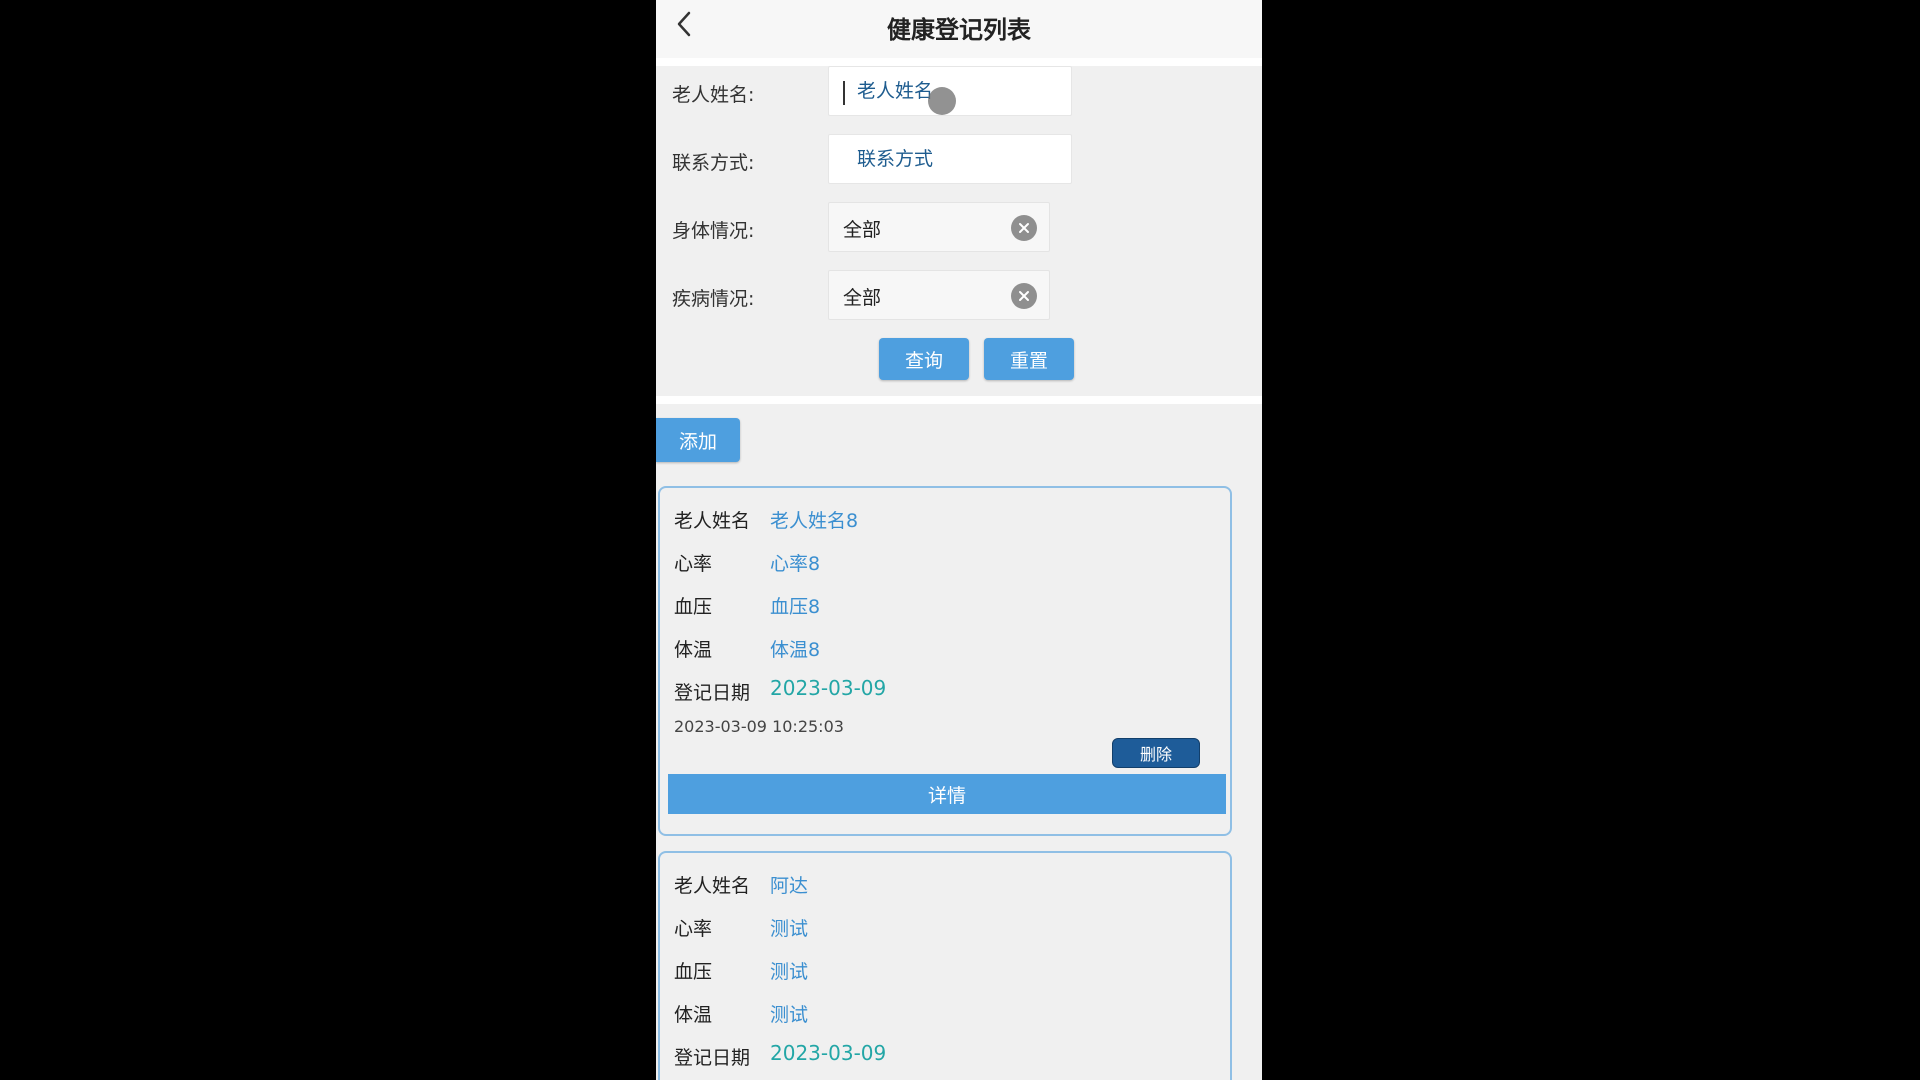 This screenshot has width=1920, height=1080. Describe the element at coordinates (942, 101) in the screenshot. I see `touch-indicator` at that location.